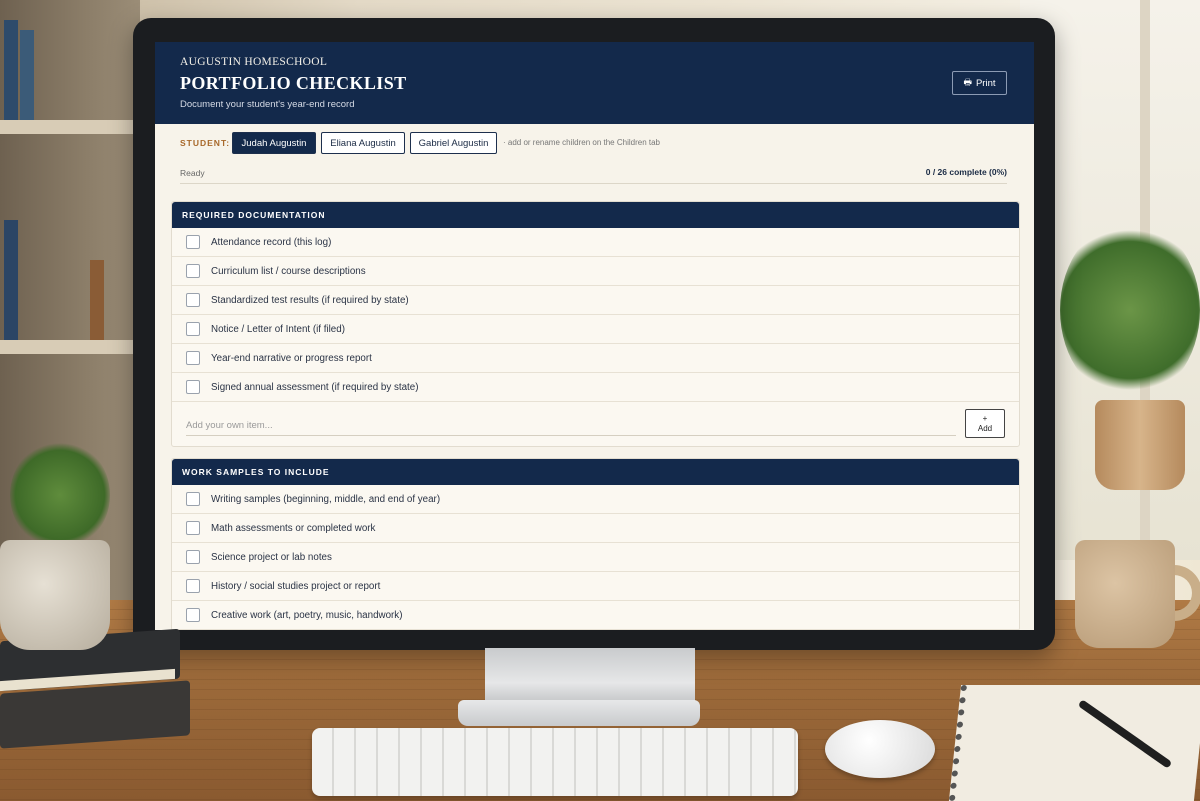  Describe the element at coordinates (880, 749) in the screenshot. I see `computer-mouse` at that location.